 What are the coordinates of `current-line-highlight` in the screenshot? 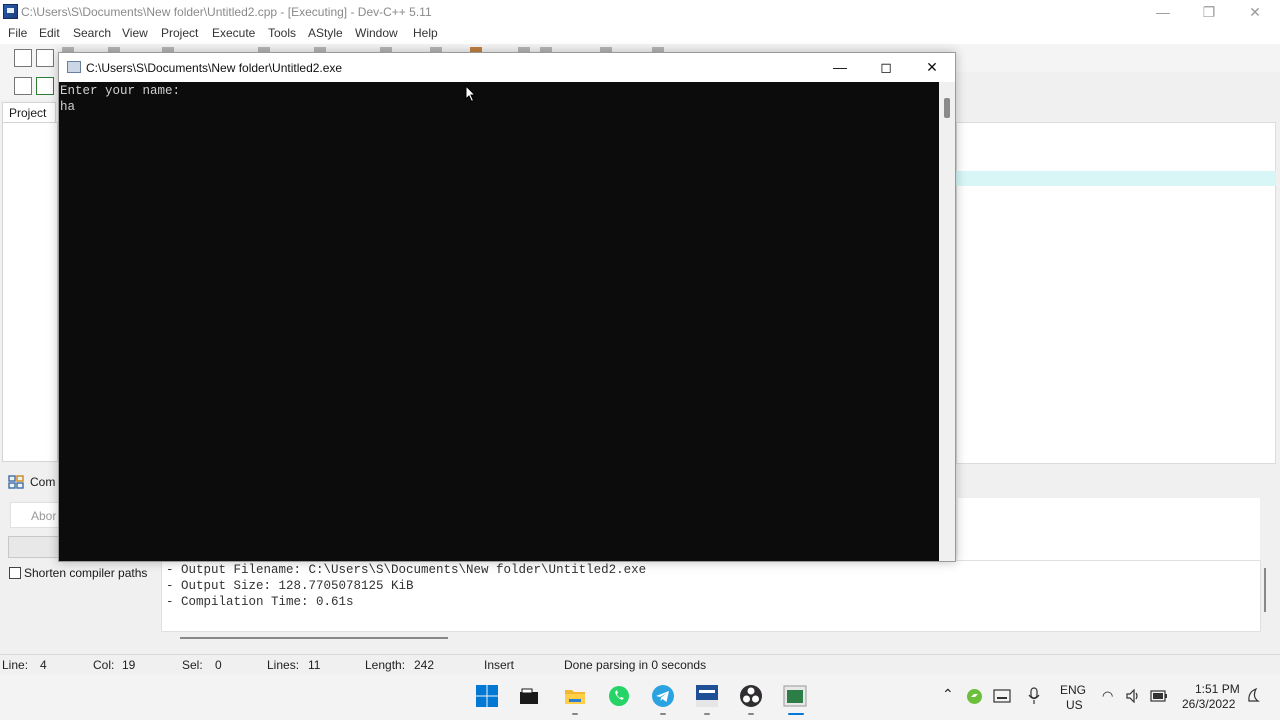 It's located at (1116, 178).